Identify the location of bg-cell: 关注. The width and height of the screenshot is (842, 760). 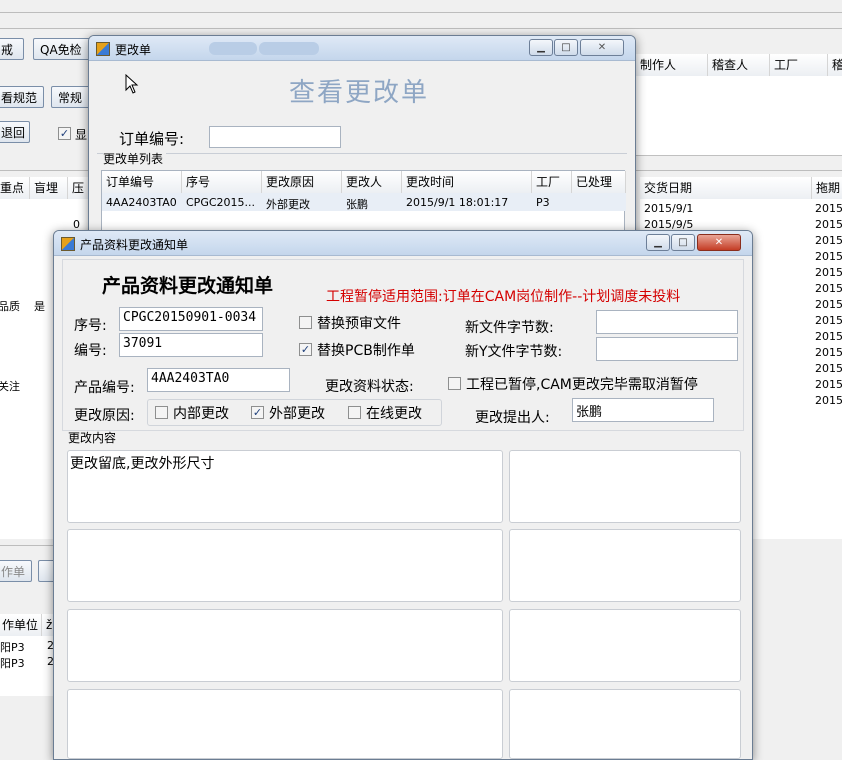
(10, 386).